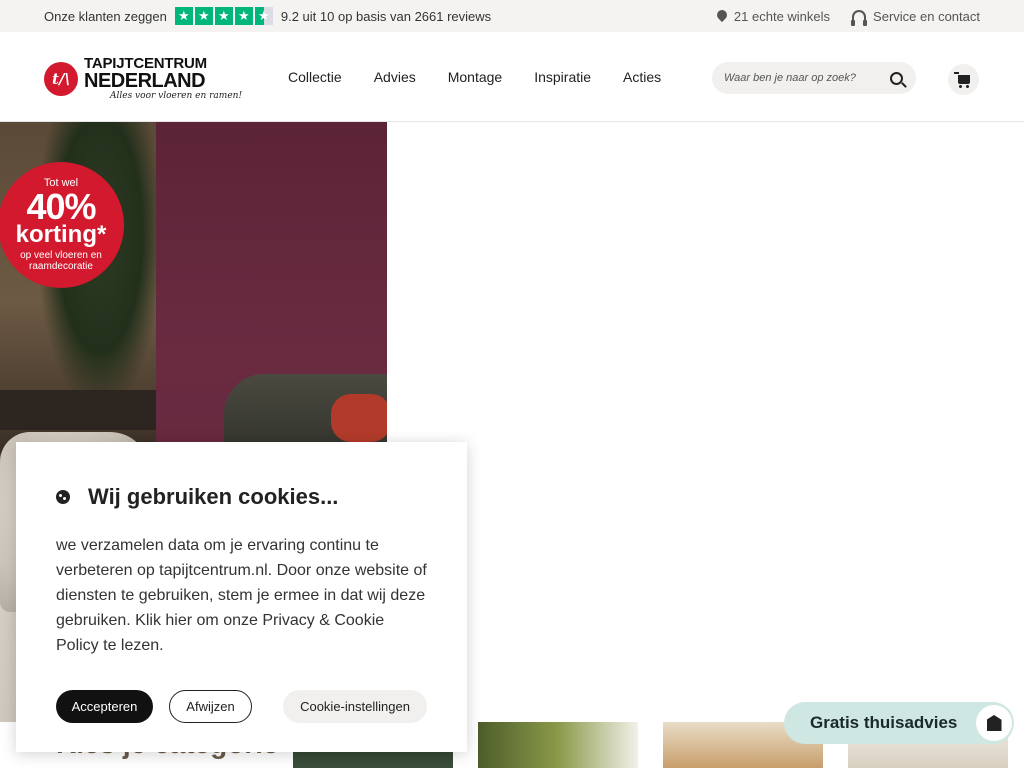 The image size is (1024, 768). What do you see at coordinates (562, 77) in the screenshot?
I see `nav-item-inspiratie: Inspiratie` at bounding box center [562, 77].